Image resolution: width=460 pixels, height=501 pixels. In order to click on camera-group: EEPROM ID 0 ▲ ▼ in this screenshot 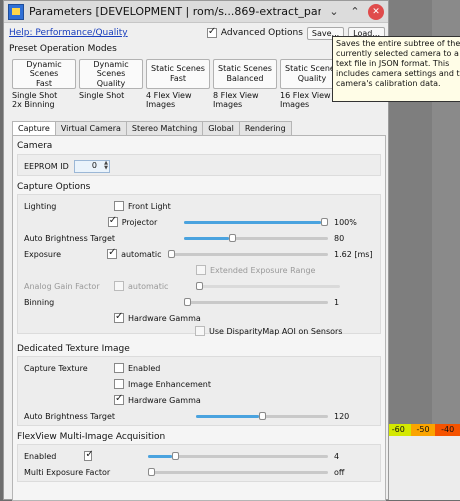, I will do `click(199, 165)`.